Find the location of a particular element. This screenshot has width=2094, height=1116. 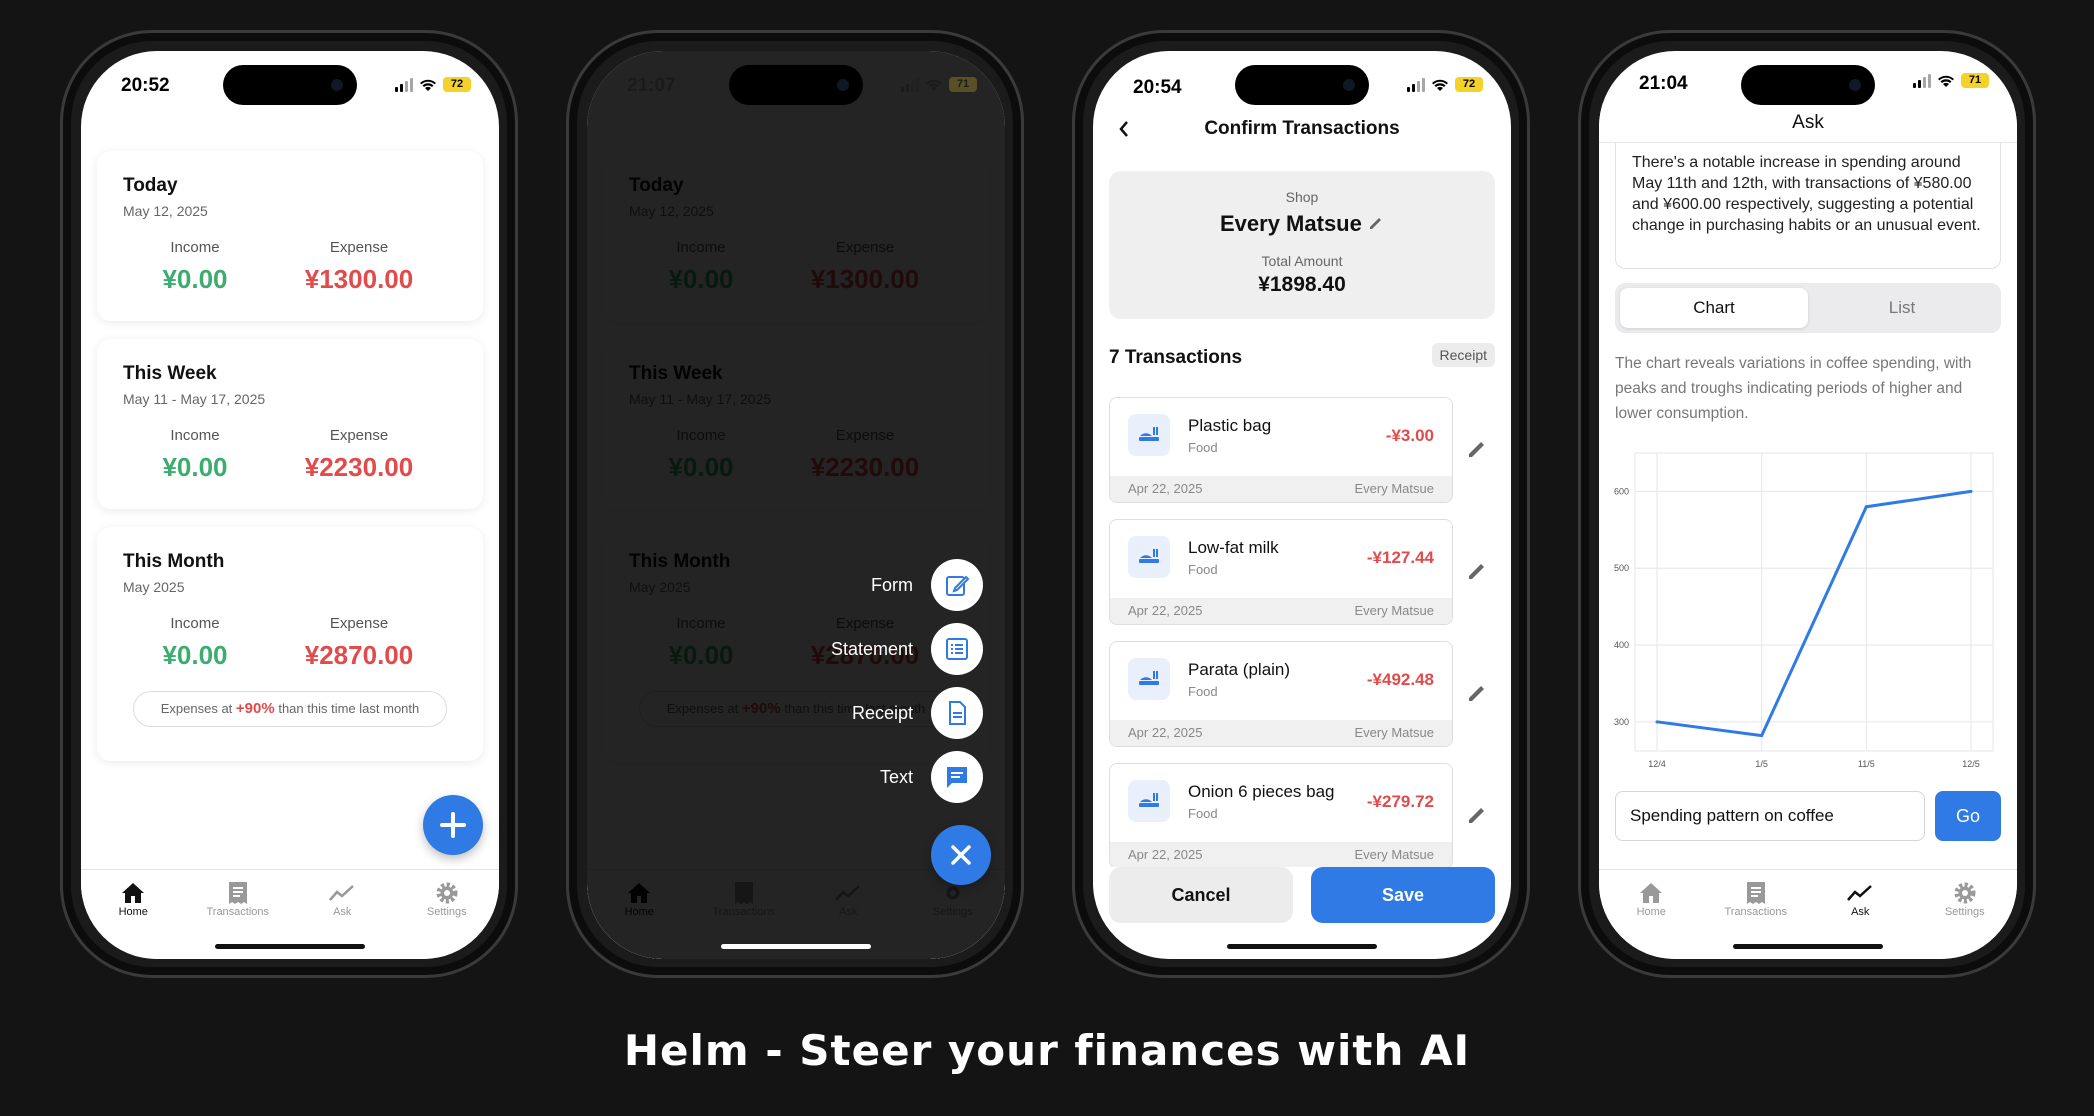

menu-item-receipt: Receipt is located at coordinates (917, 713).